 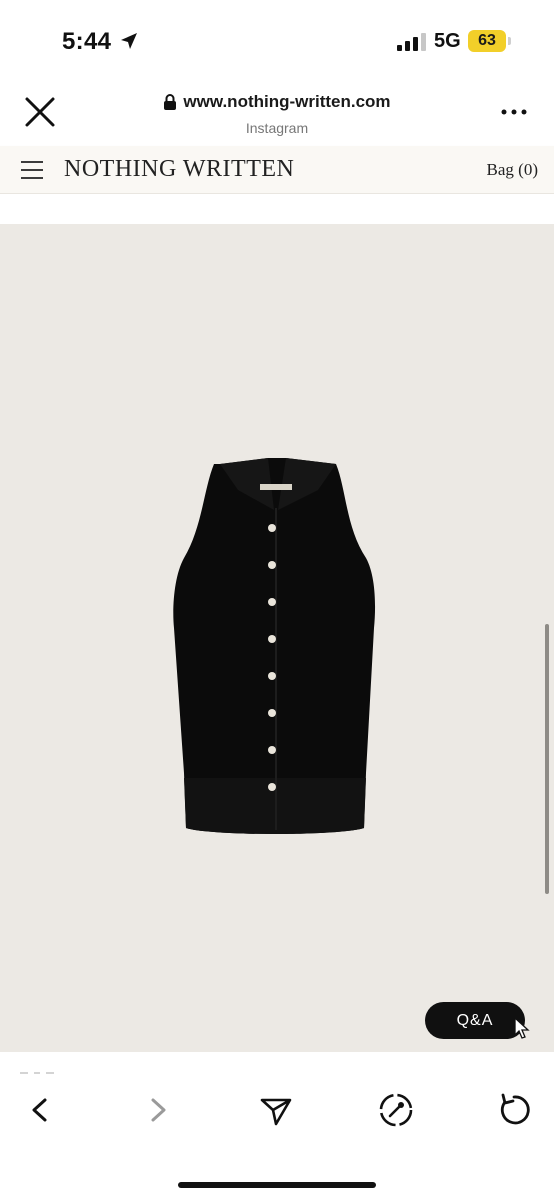 What do you see at coordinates (179, 169) in the screenshot?
I see `brand-logo: NOTHING WRITTEN` at bounding box center [179, 169].